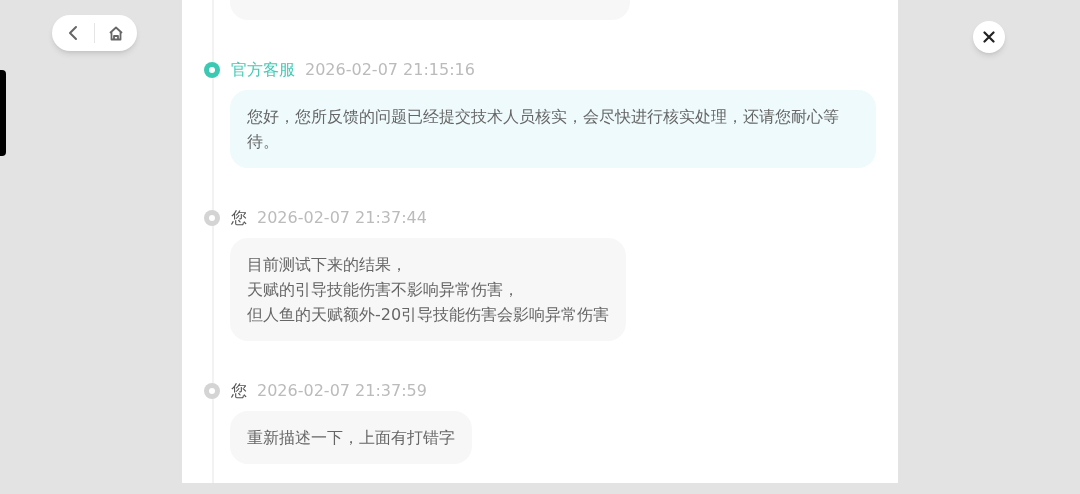 This screenshot has width=1080, height=494. I want to click on message-time: 2026-02-07 21:37:59, so click(342, 391).